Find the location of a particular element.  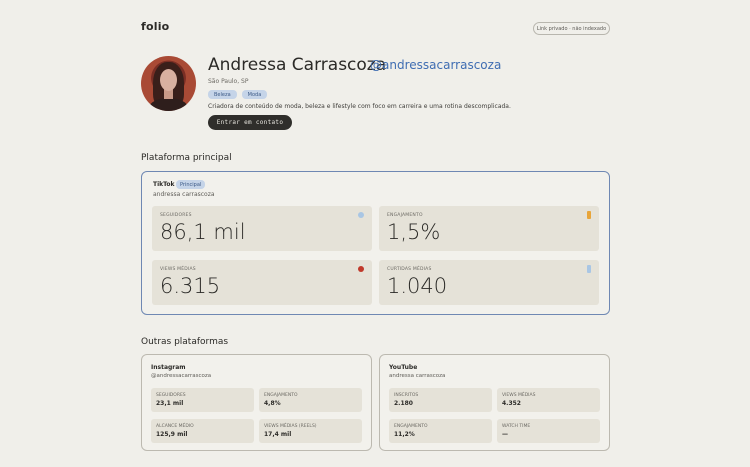

mini-stat: INSCRITOS 2.180 is located at coordinates (440, 400).